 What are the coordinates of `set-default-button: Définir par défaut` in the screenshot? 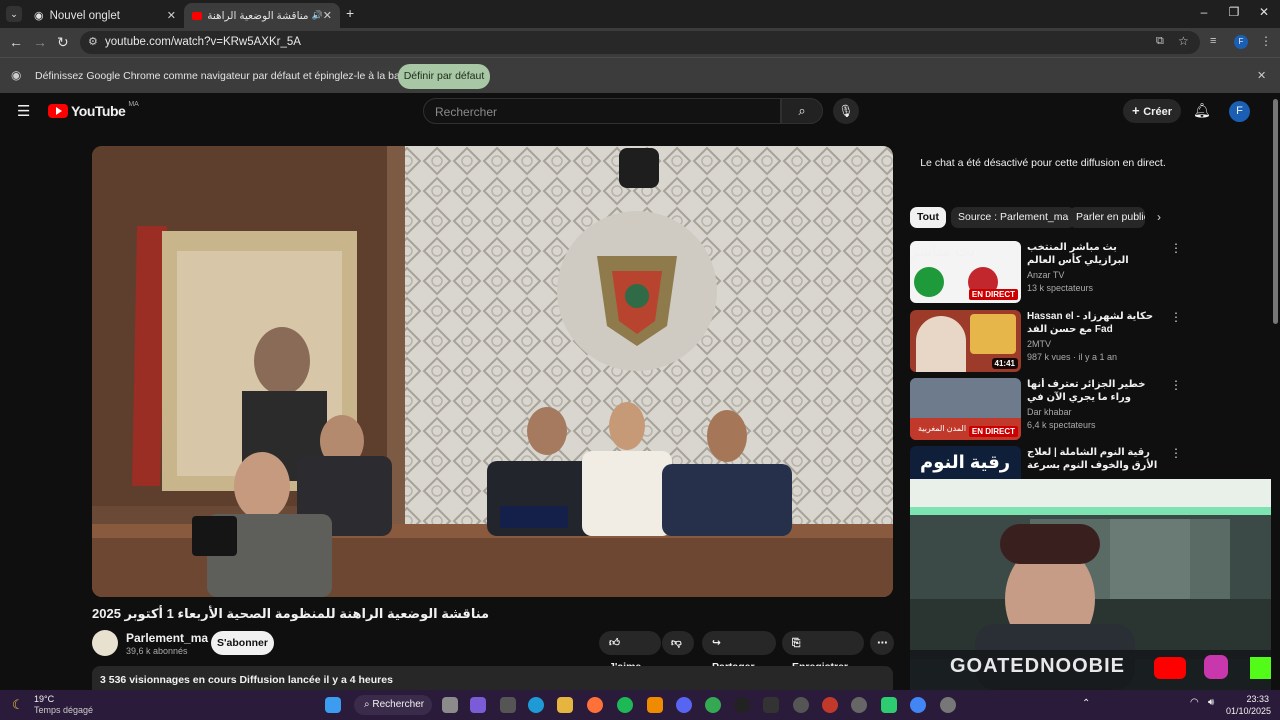 It's located at (444, 76).